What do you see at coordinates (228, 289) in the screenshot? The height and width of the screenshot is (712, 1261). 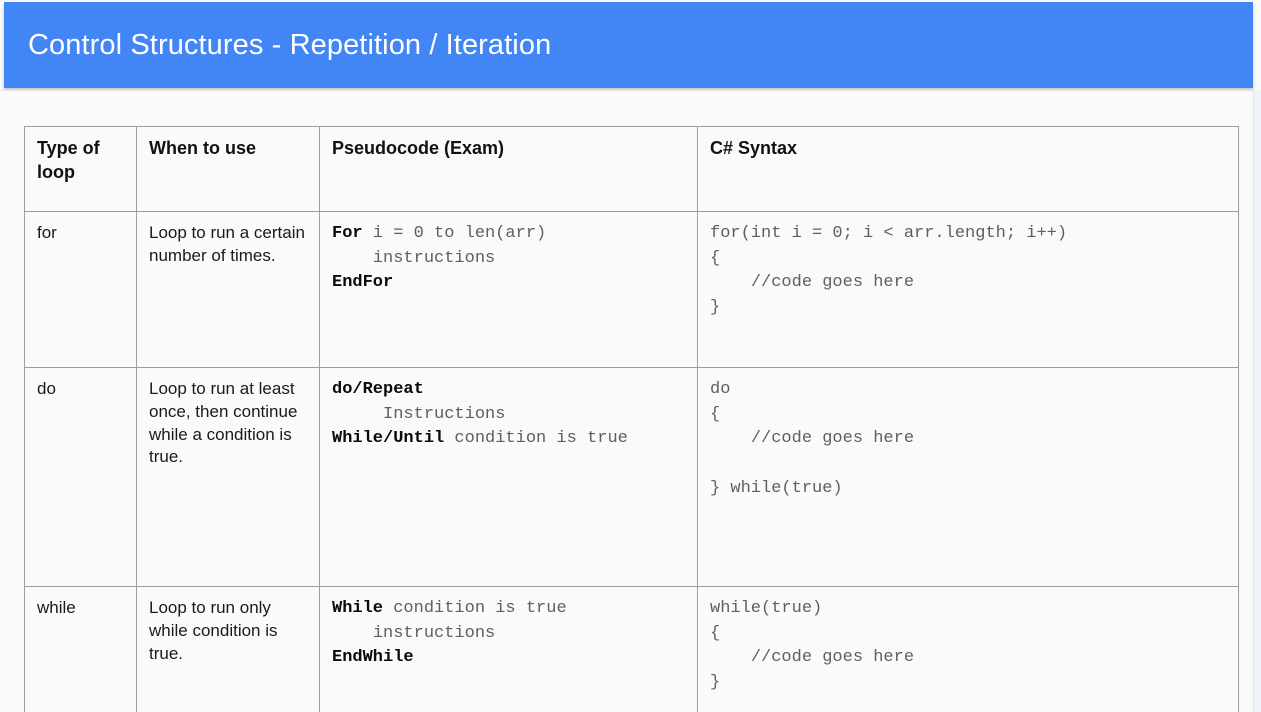 I see `loop-when-for: Loop to run a certain number of times.` at bounding box center [228, 289].